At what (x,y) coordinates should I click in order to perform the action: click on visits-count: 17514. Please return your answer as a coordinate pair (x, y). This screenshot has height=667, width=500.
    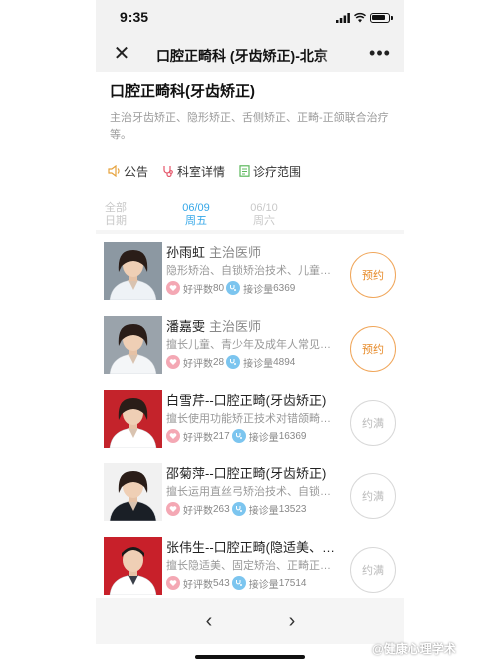
    Looking at the image, I should click on (292, 583).